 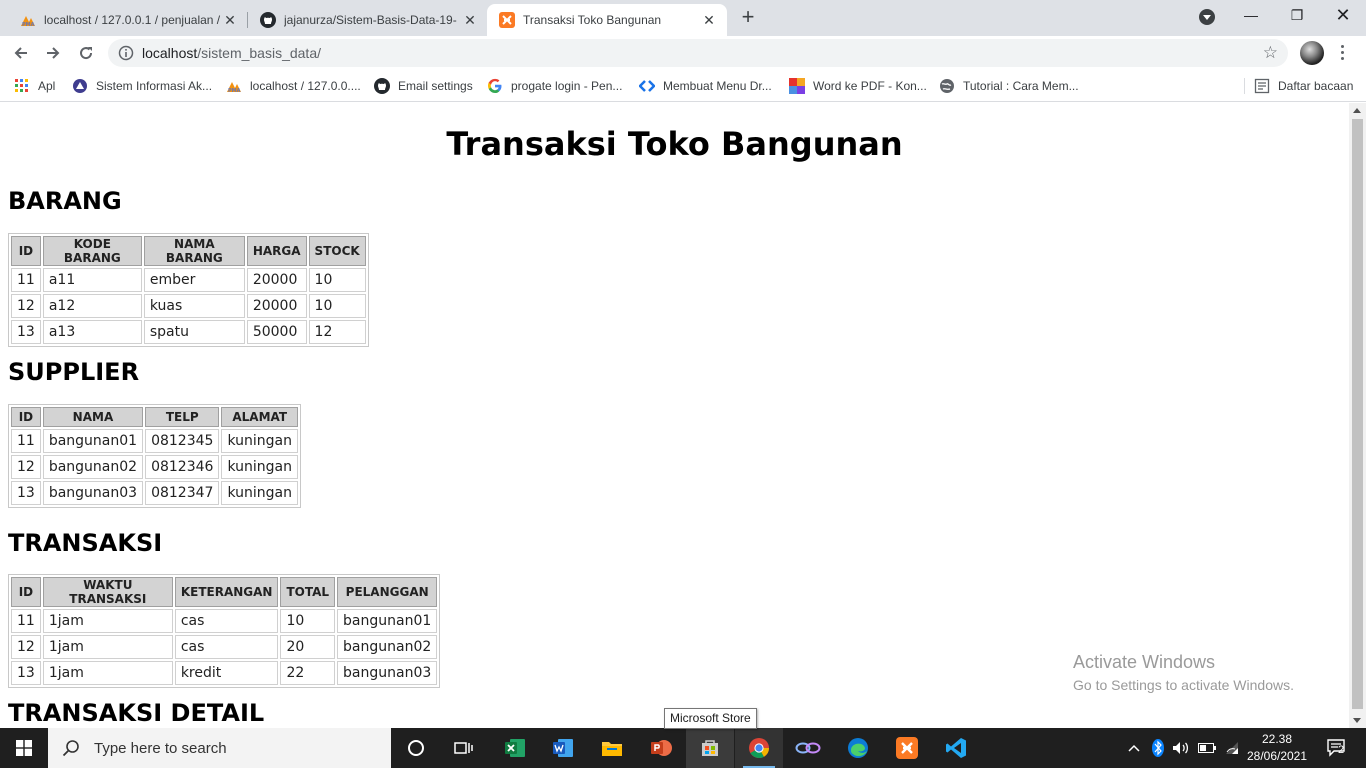 I want to click on reload-icon, so click(x=86, y=53).